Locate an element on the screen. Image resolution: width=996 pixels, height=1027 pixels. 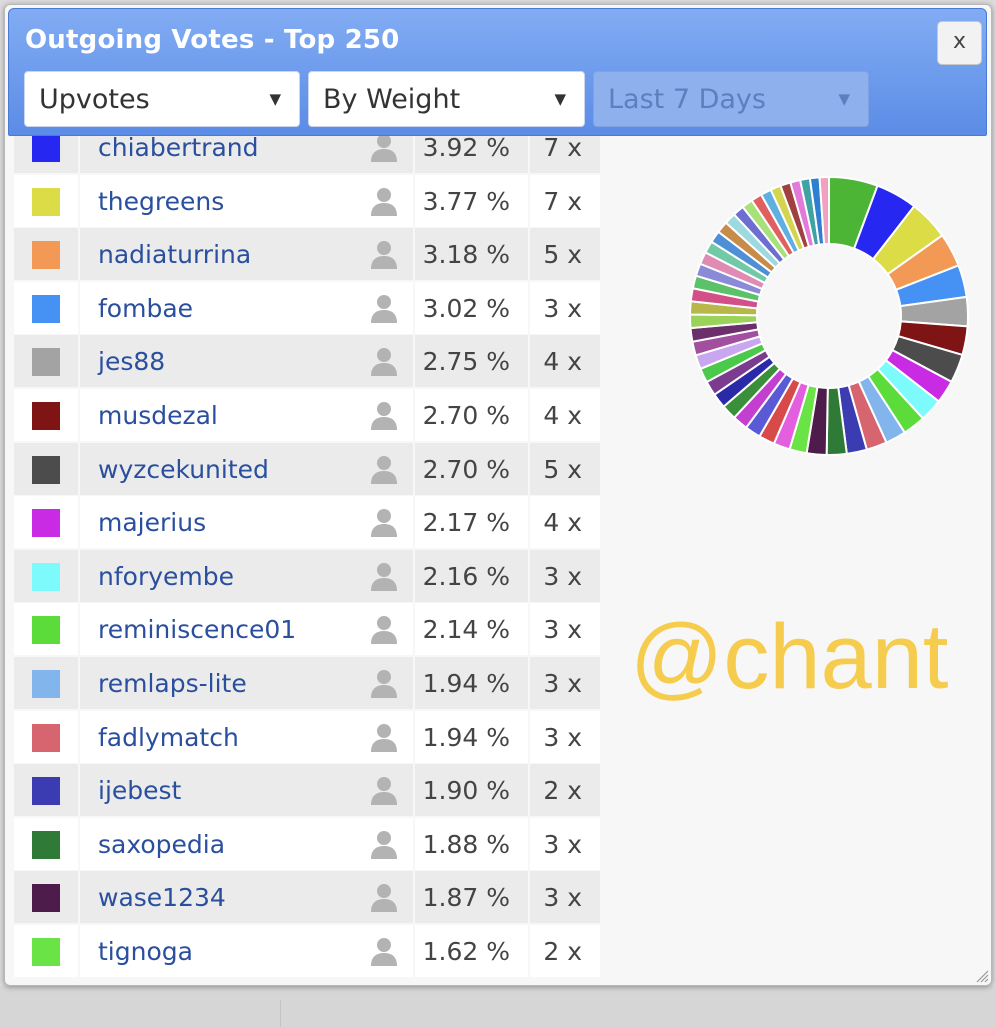
background-divider is located at coordinates (280, 1013).